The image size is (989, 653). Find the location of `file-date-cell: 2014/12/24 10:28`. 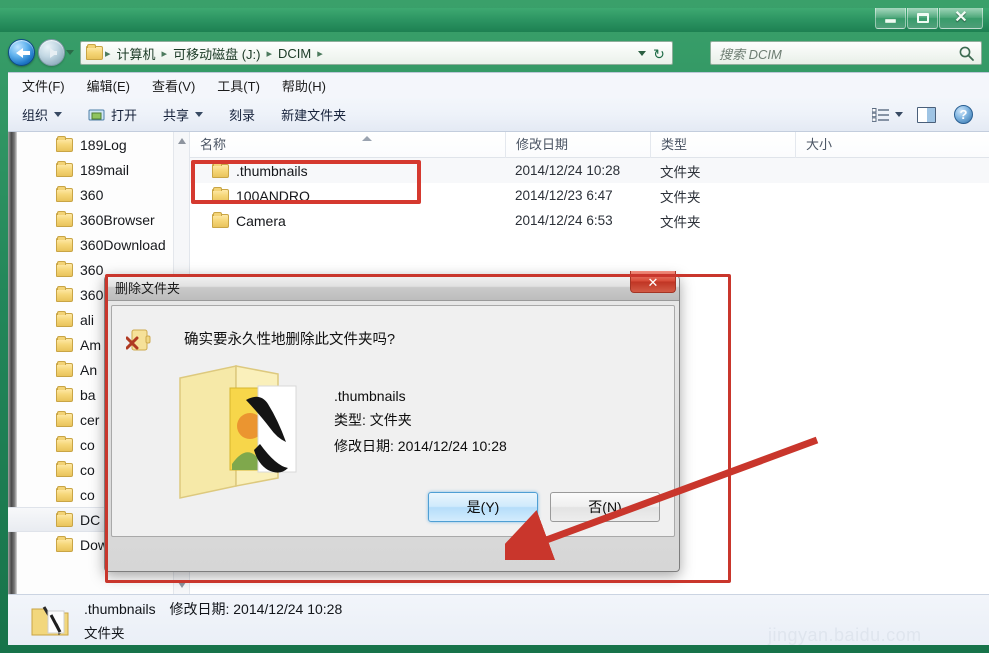

file-date-cell: 2014/12/24 10:28 is located at coordinates (568, 170).